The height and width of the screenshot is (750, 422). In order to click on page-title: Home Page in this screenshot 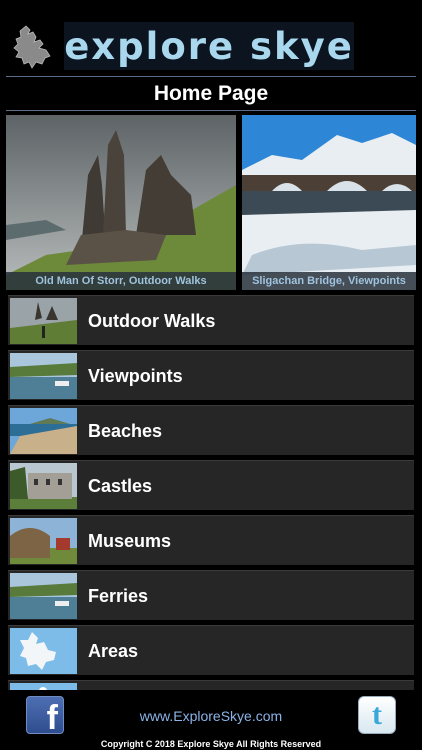, I will do `click(211, 93)`.